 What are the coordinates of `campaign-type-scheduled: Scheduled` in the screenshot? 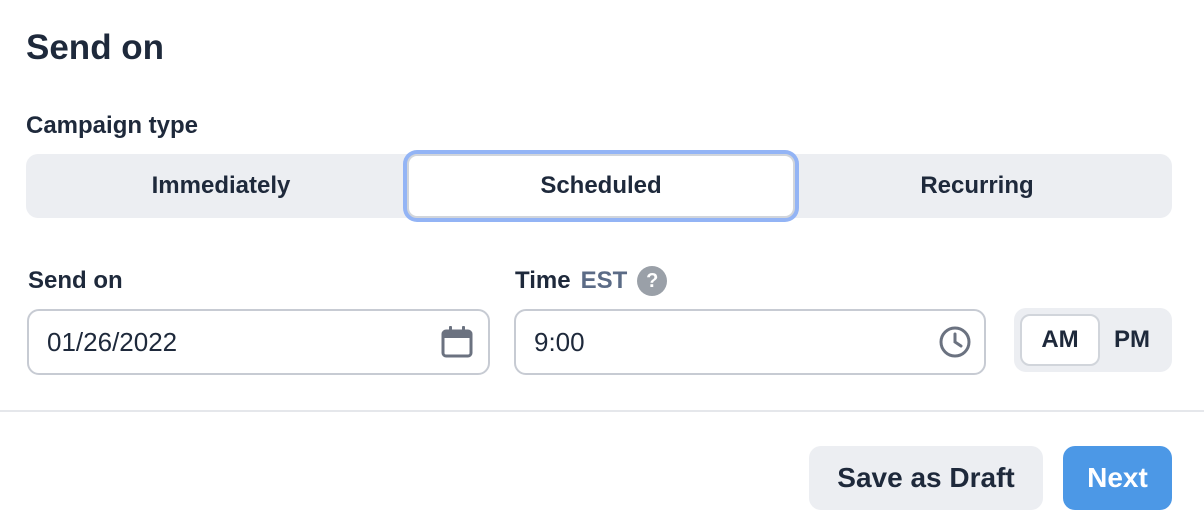 It's located at (601, 186).